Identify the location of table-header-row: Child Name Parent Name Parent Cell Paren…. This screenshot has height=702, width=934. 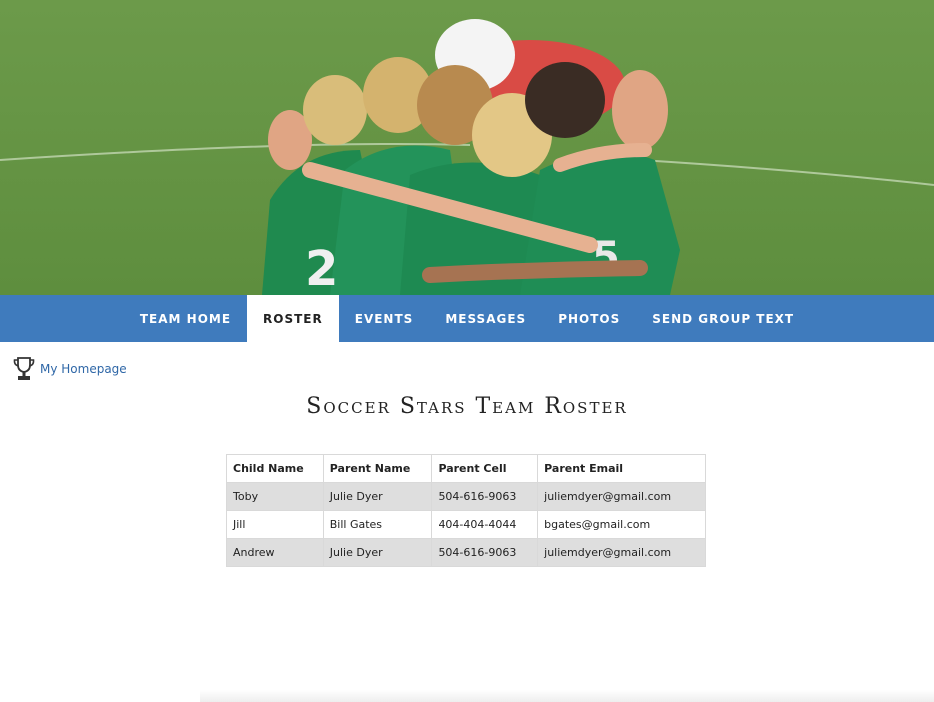
(466, 468).